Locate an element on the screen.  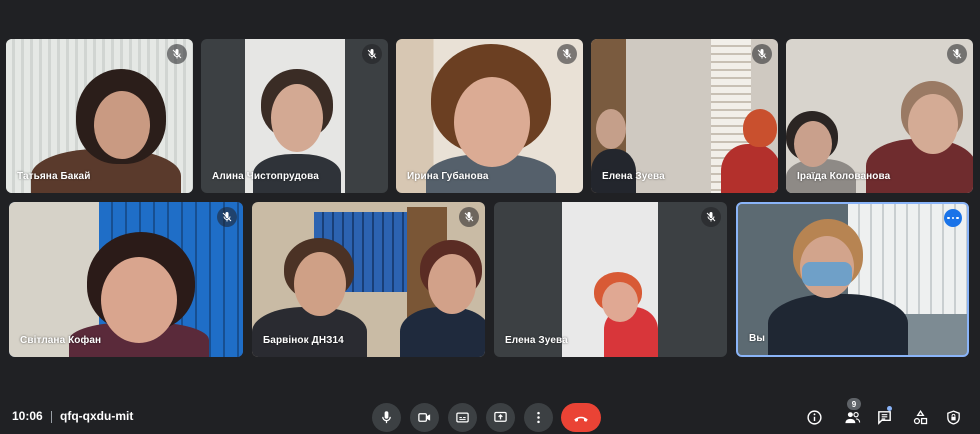
participant-name: Ирина Губанова is located at coordinates (448, 176).